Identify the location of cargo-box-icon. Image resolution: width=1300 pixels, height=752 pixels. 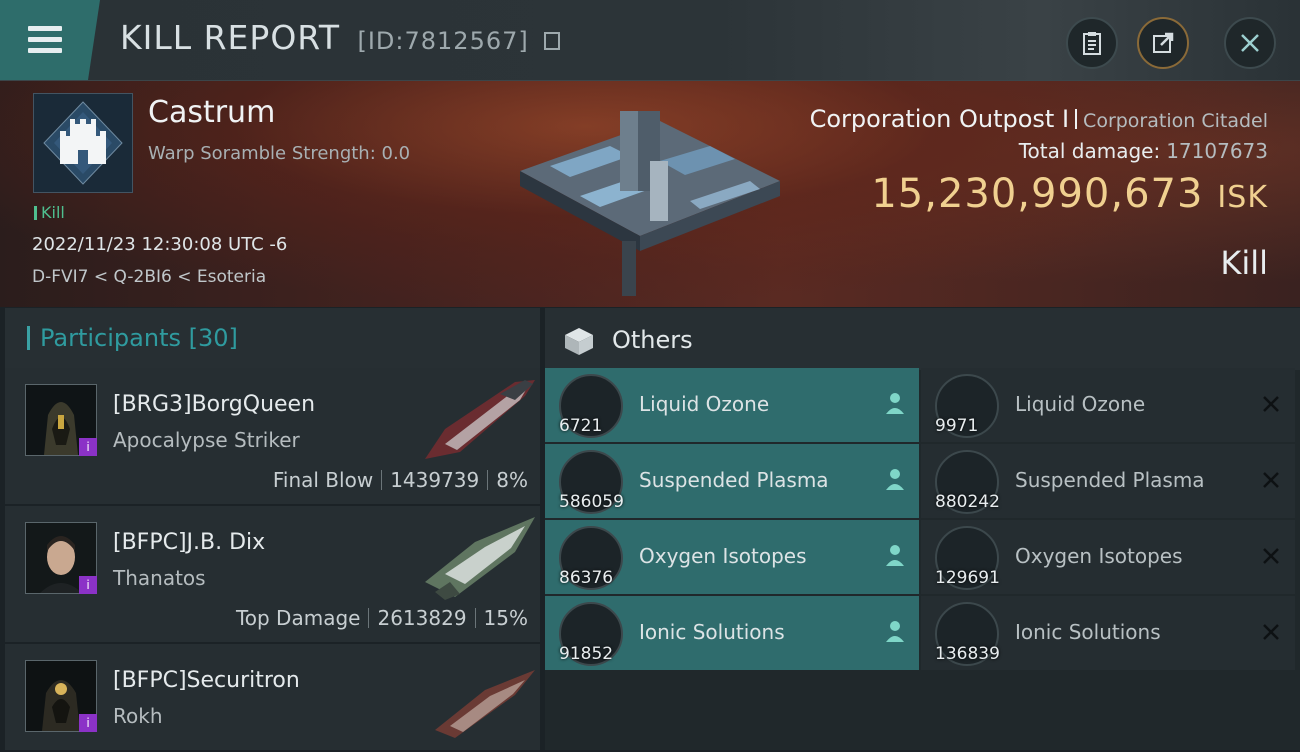
(579, 341).